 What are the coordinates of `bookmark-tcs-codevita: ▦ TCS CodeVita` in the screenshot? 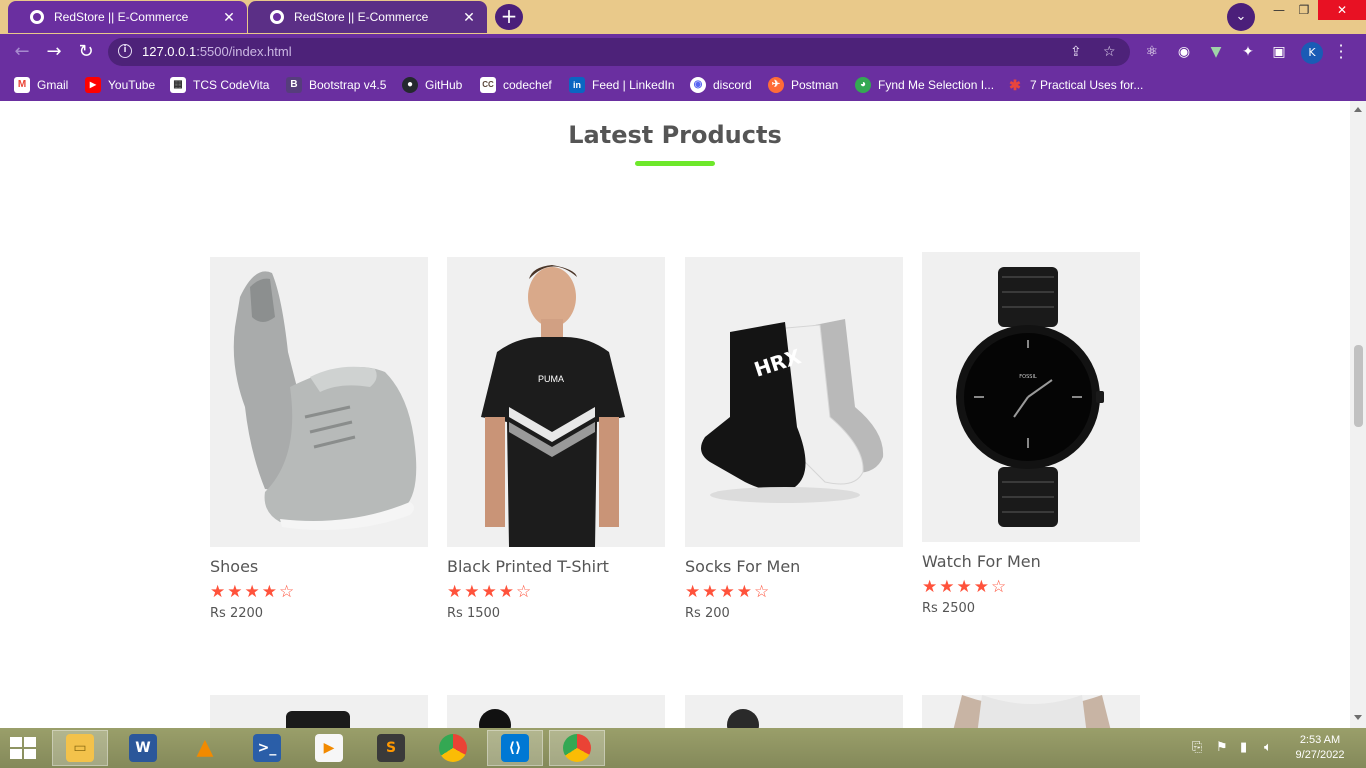 It's located at (219, 85).